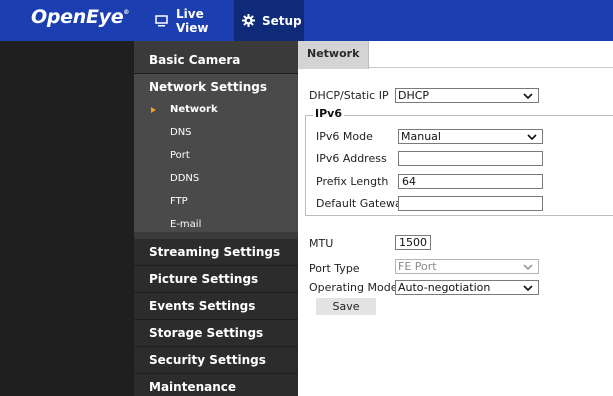  I want to click on sidebar-basic-camera-settings: Basic Camera Settings, so click(216, 70).